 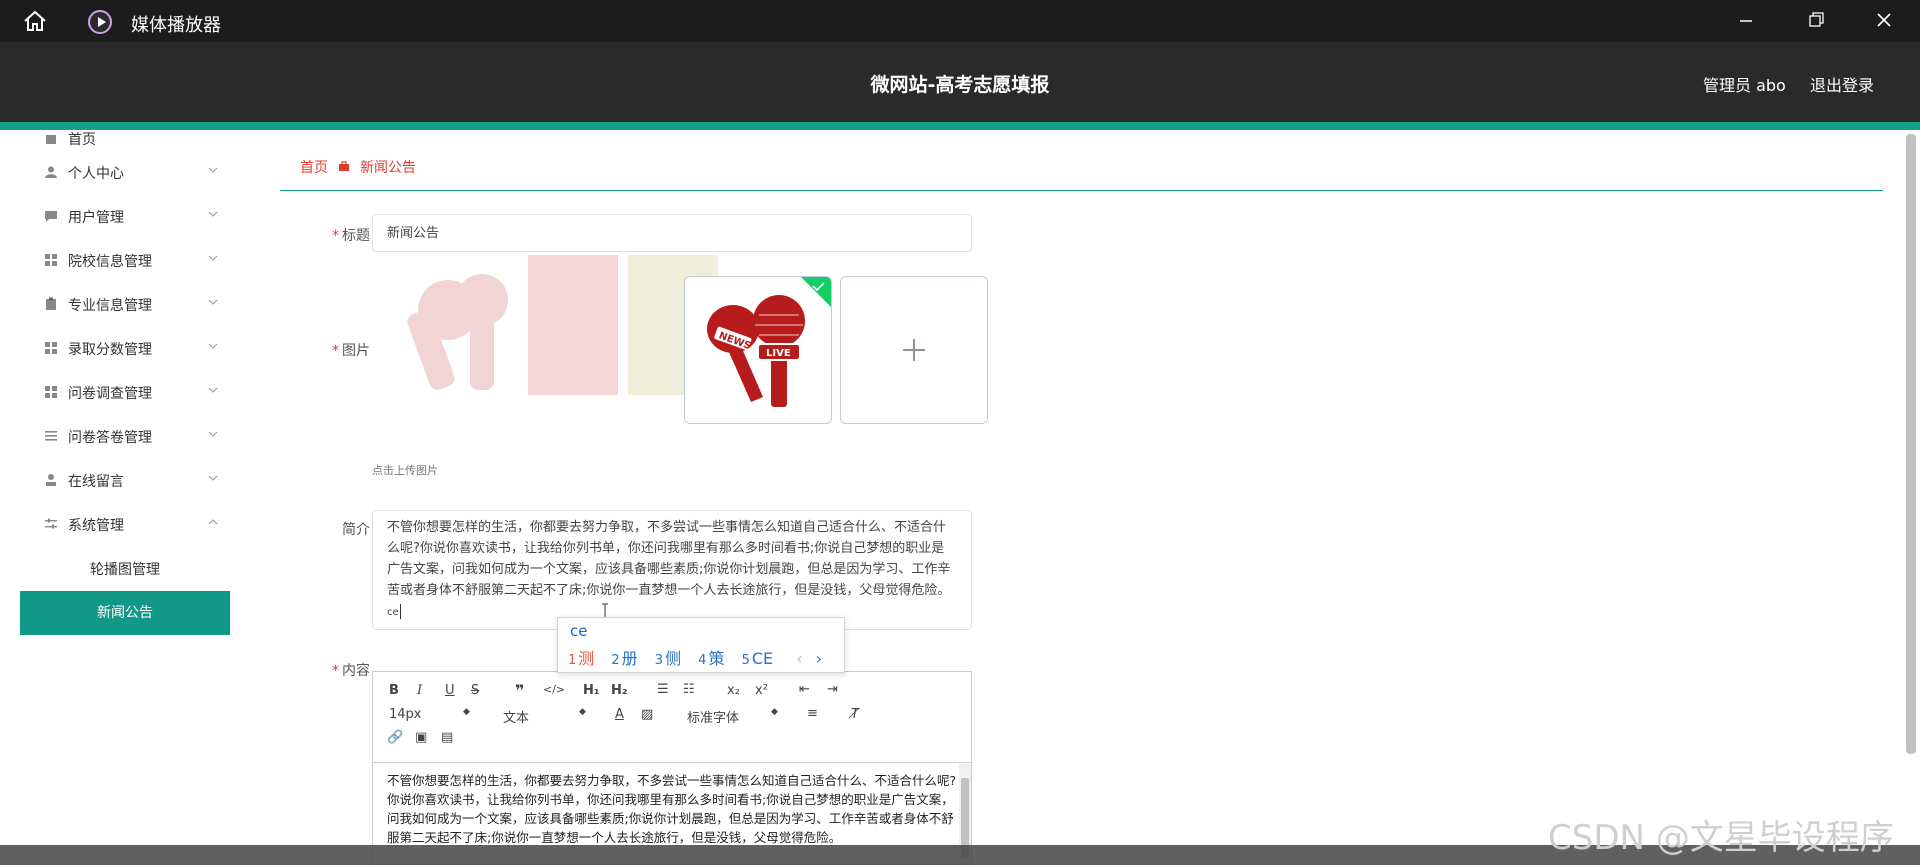 What do you see at coordinates (581, 658) in the screenshot?
I see `ime-candidate-1: 1测` at bounding box center [581, 658].